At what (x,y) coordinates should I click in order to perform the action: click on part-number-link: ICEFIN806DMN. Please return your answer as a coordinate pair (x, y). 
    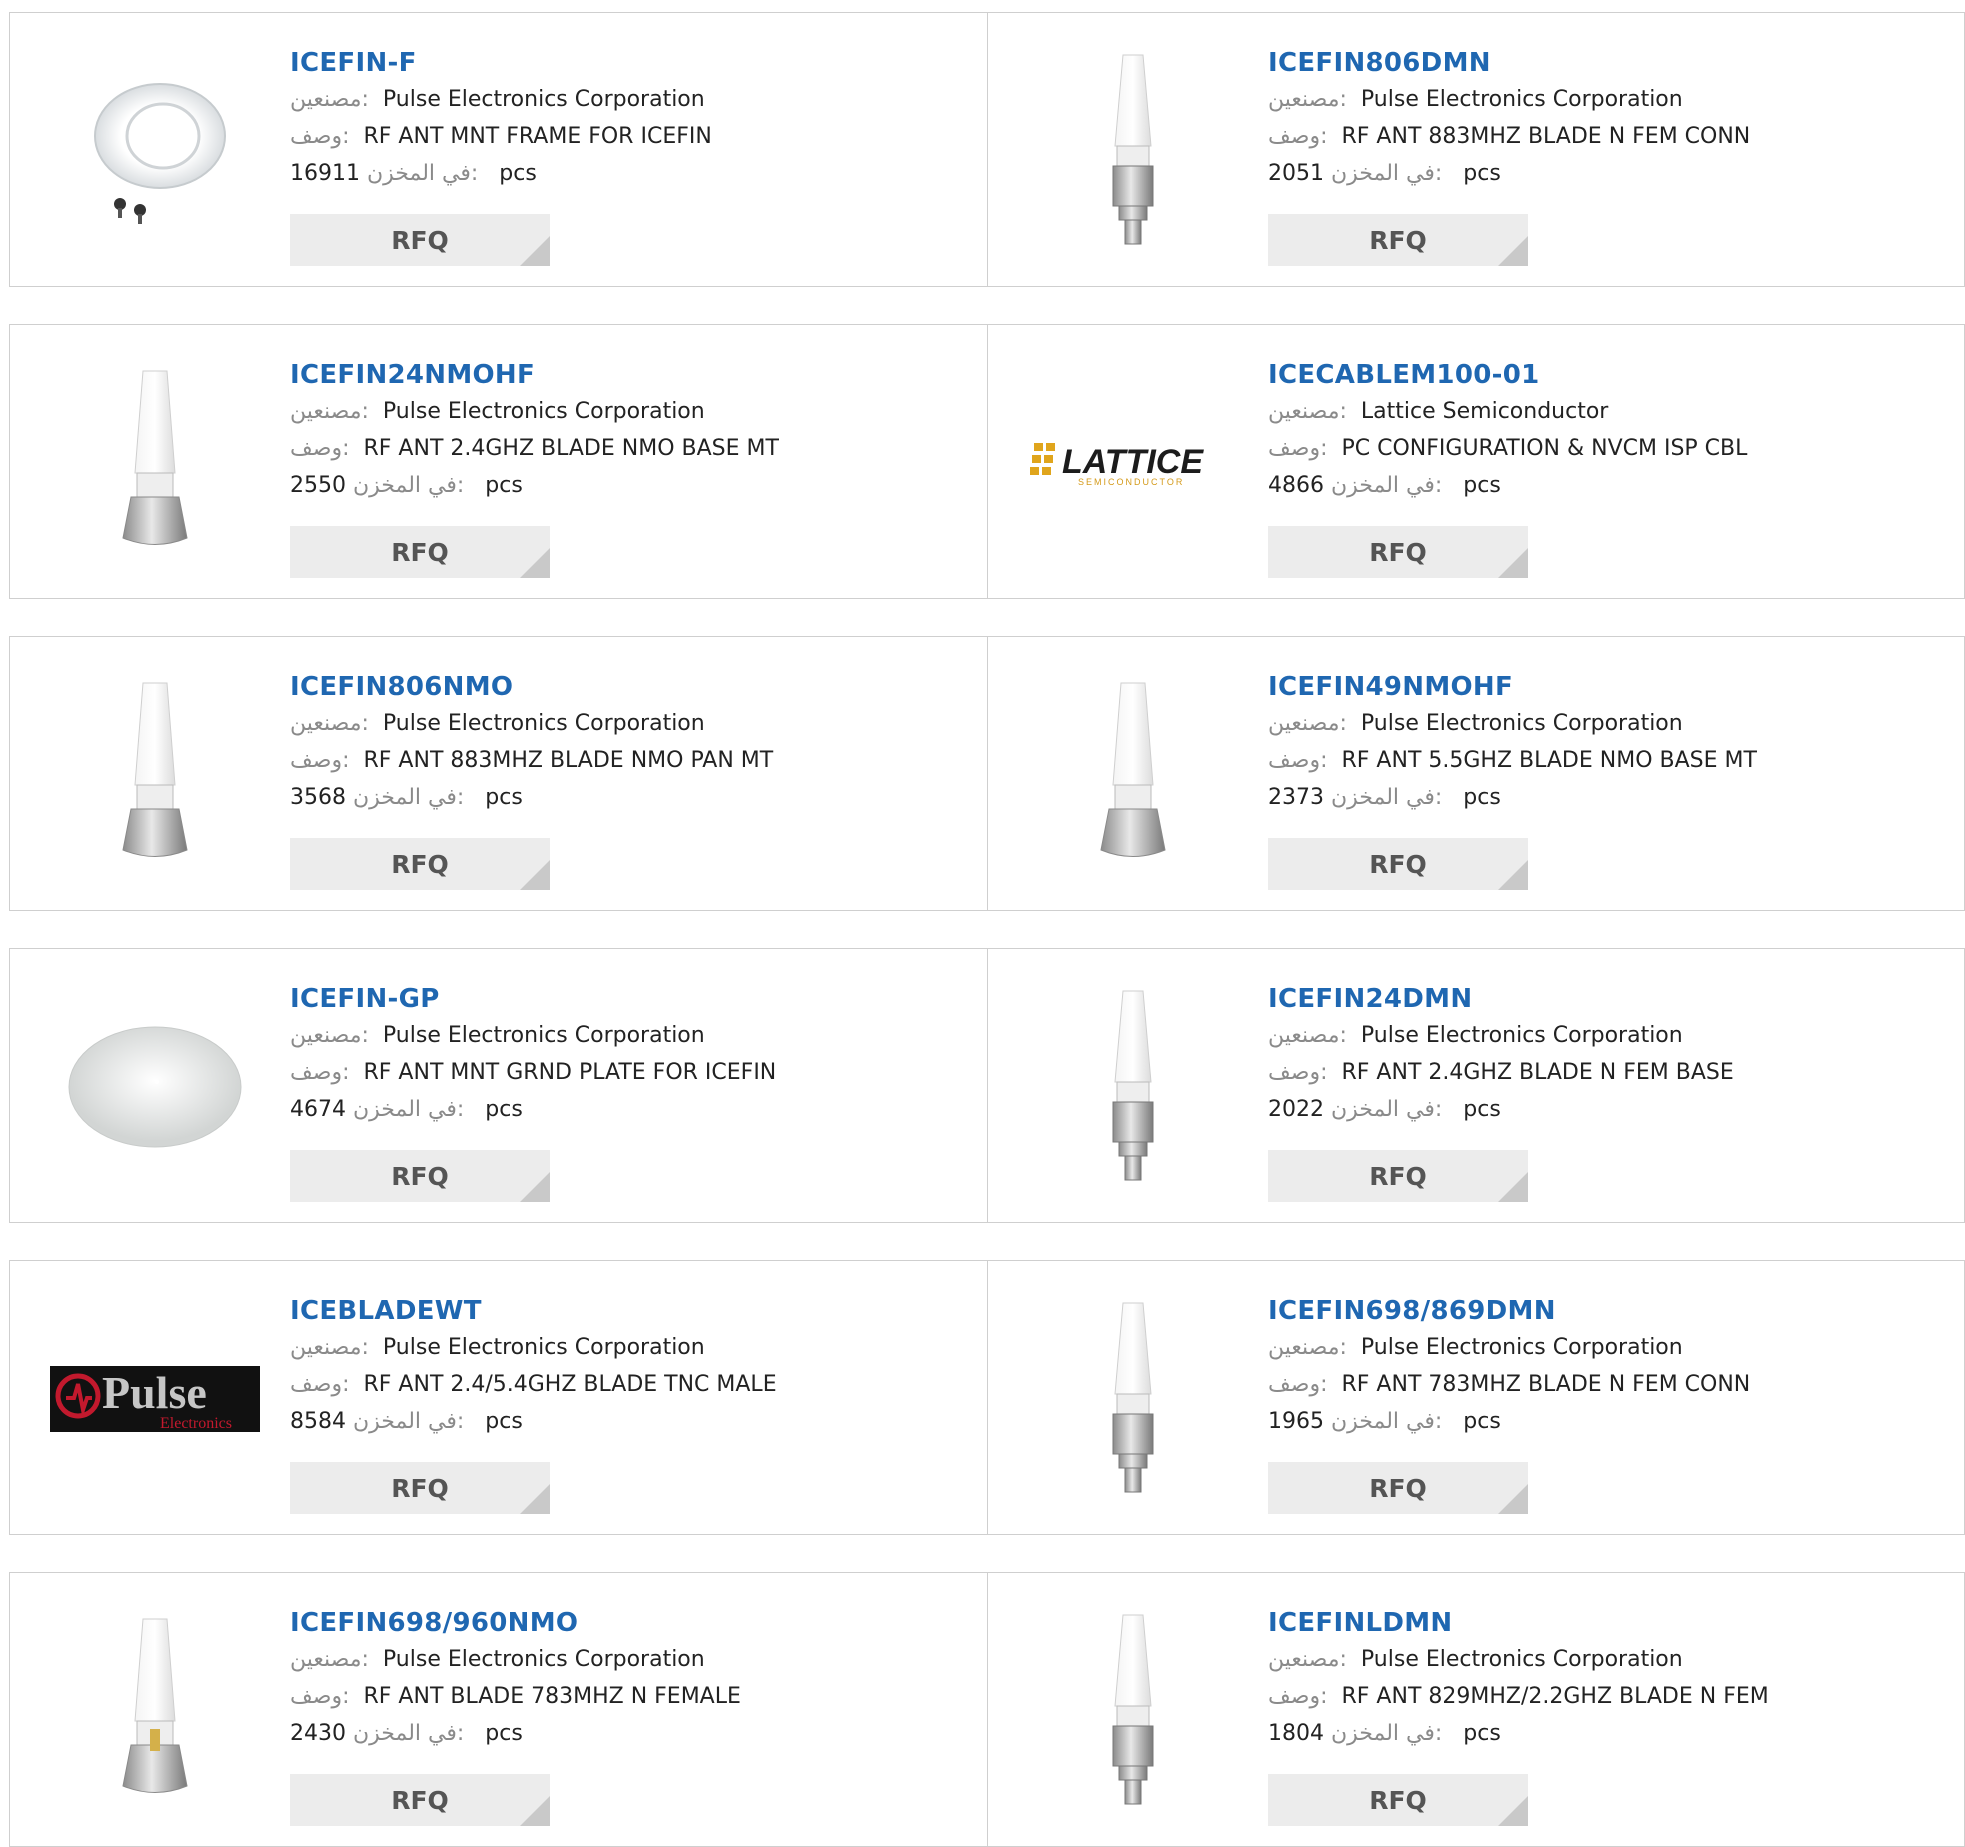
    Looking at the image, I should click on (1509, 63).